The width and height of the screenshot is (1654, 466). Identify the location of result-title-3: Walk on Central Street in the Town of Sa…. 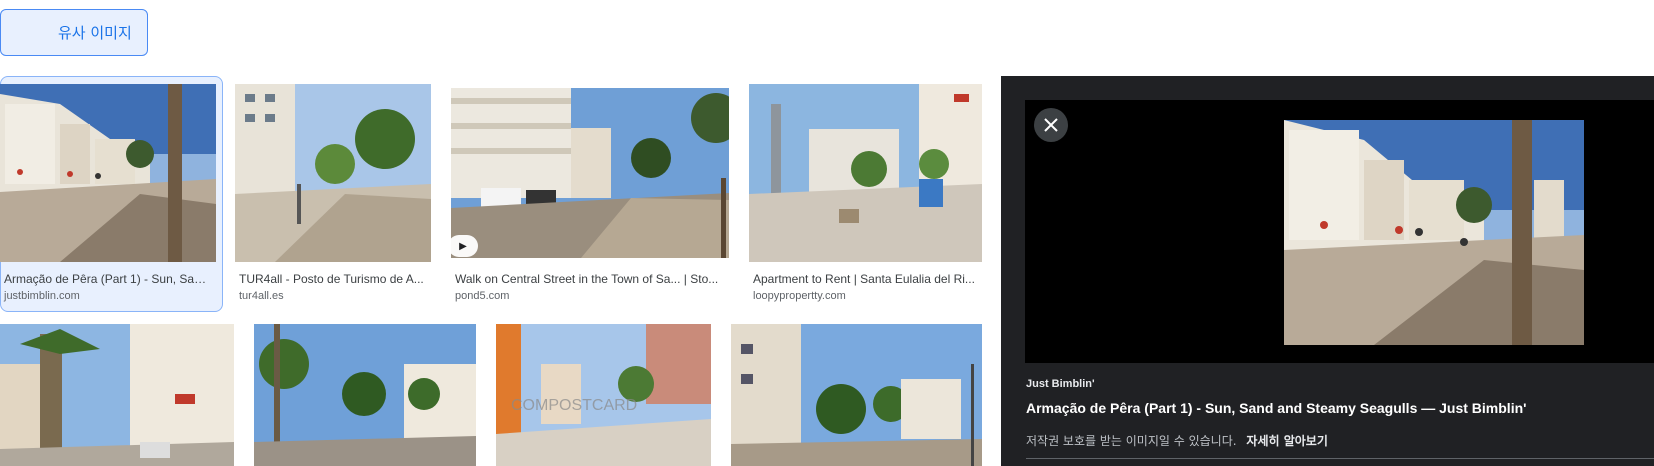
(590, 279).